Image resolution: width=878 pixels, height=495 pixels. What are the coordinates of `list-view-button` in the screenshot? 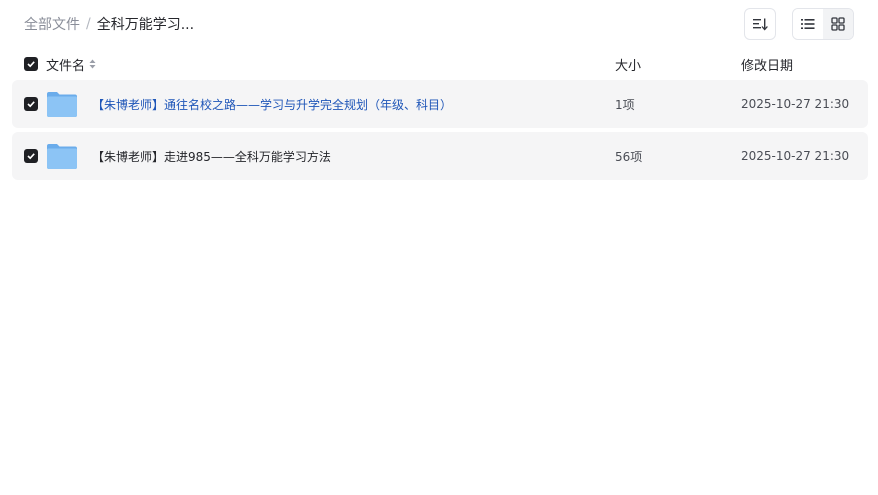 It's located at (808, 24).